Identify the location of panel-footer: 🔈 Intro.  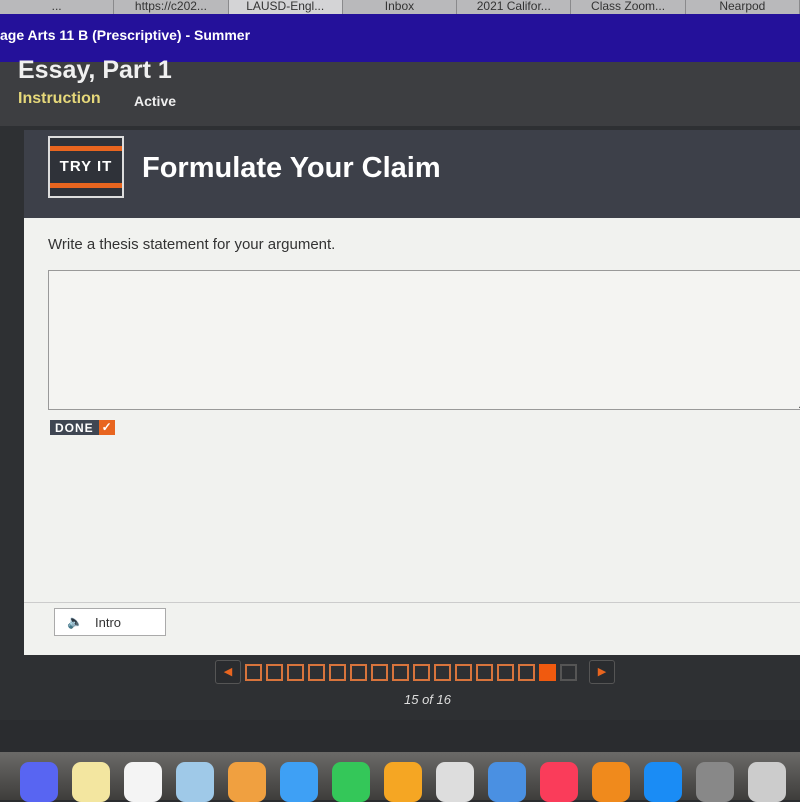
(412, 628).